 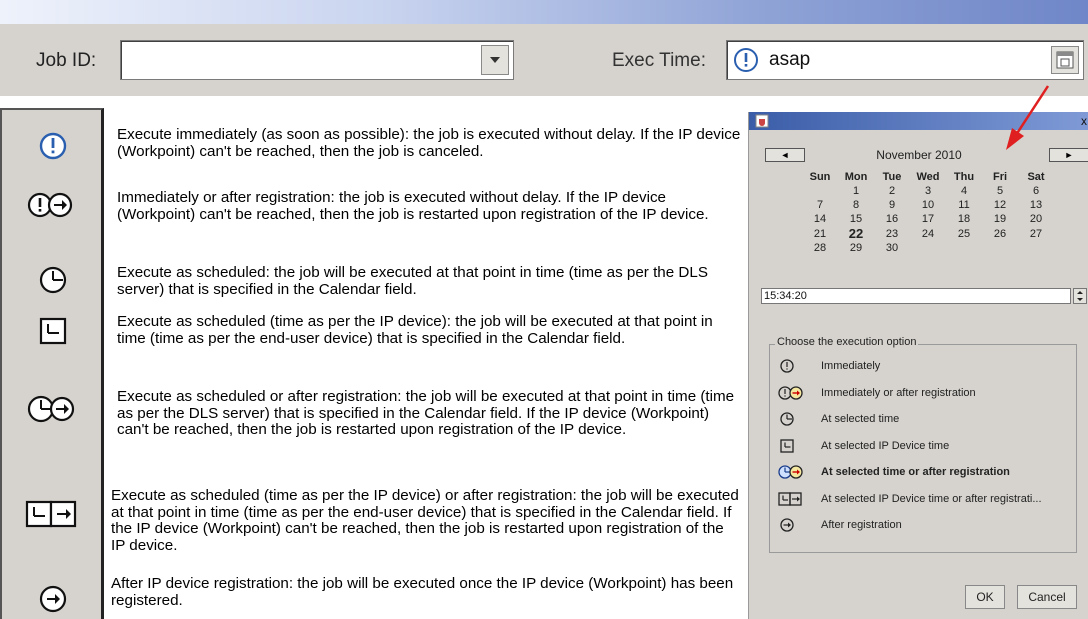 I want to click on weekday-header: Tue, so click(x=892, y=177).